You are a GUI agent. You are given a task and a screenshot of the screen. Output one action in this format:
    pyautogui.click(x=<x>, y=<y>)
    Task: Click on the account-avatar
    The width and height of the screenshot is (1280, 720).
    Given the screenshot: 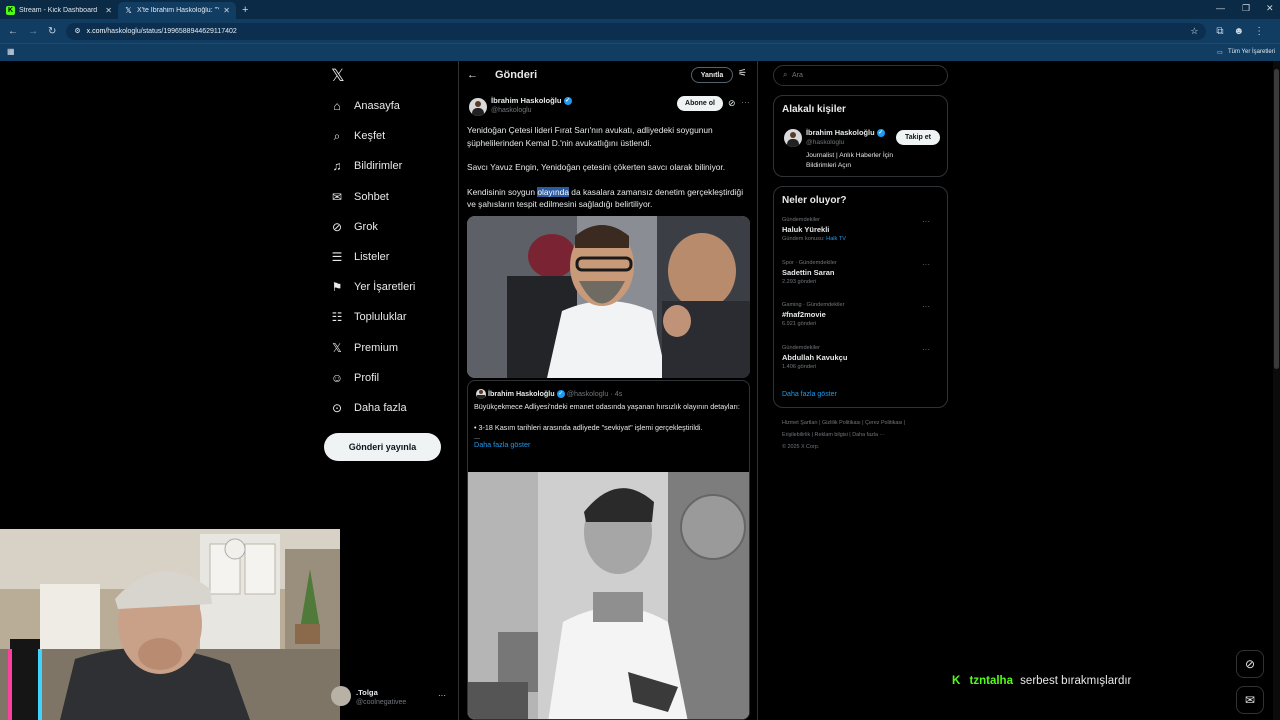 What is the action you would take?
    pyautogui.click(x=341, y=696)
    